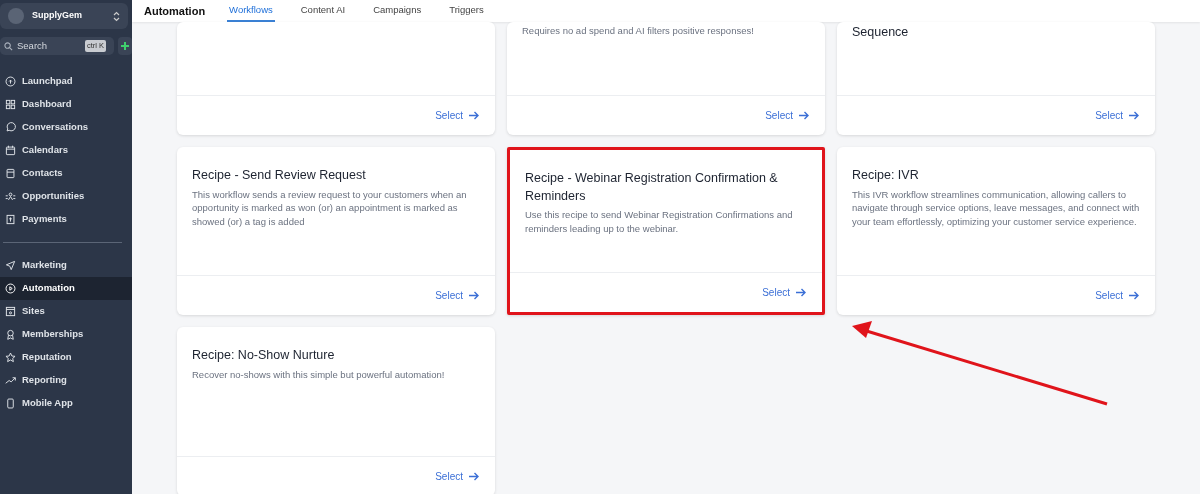  What do you see at coordinates (397, 11) in the screenshot?
I see `tab: Campaigns` at bounding box center [397, 11].